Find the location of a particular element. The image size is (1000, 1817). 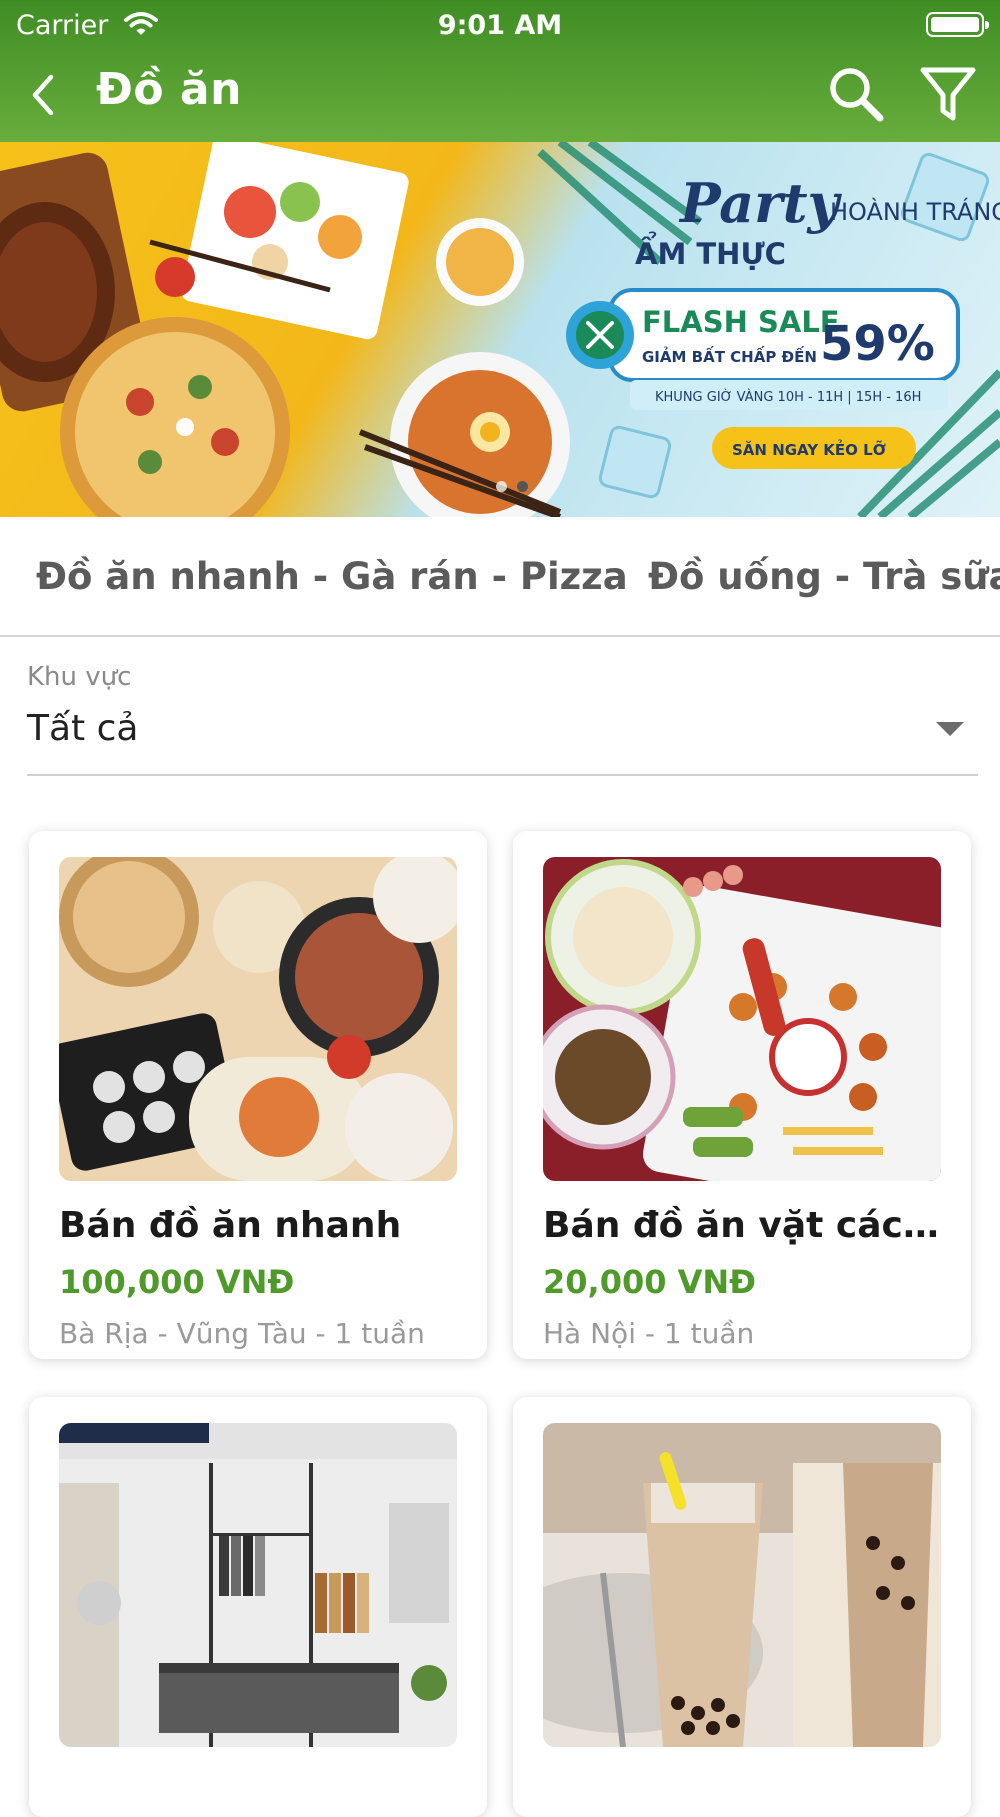

banner-headline-party: Party is located at coordinates (760, 203).